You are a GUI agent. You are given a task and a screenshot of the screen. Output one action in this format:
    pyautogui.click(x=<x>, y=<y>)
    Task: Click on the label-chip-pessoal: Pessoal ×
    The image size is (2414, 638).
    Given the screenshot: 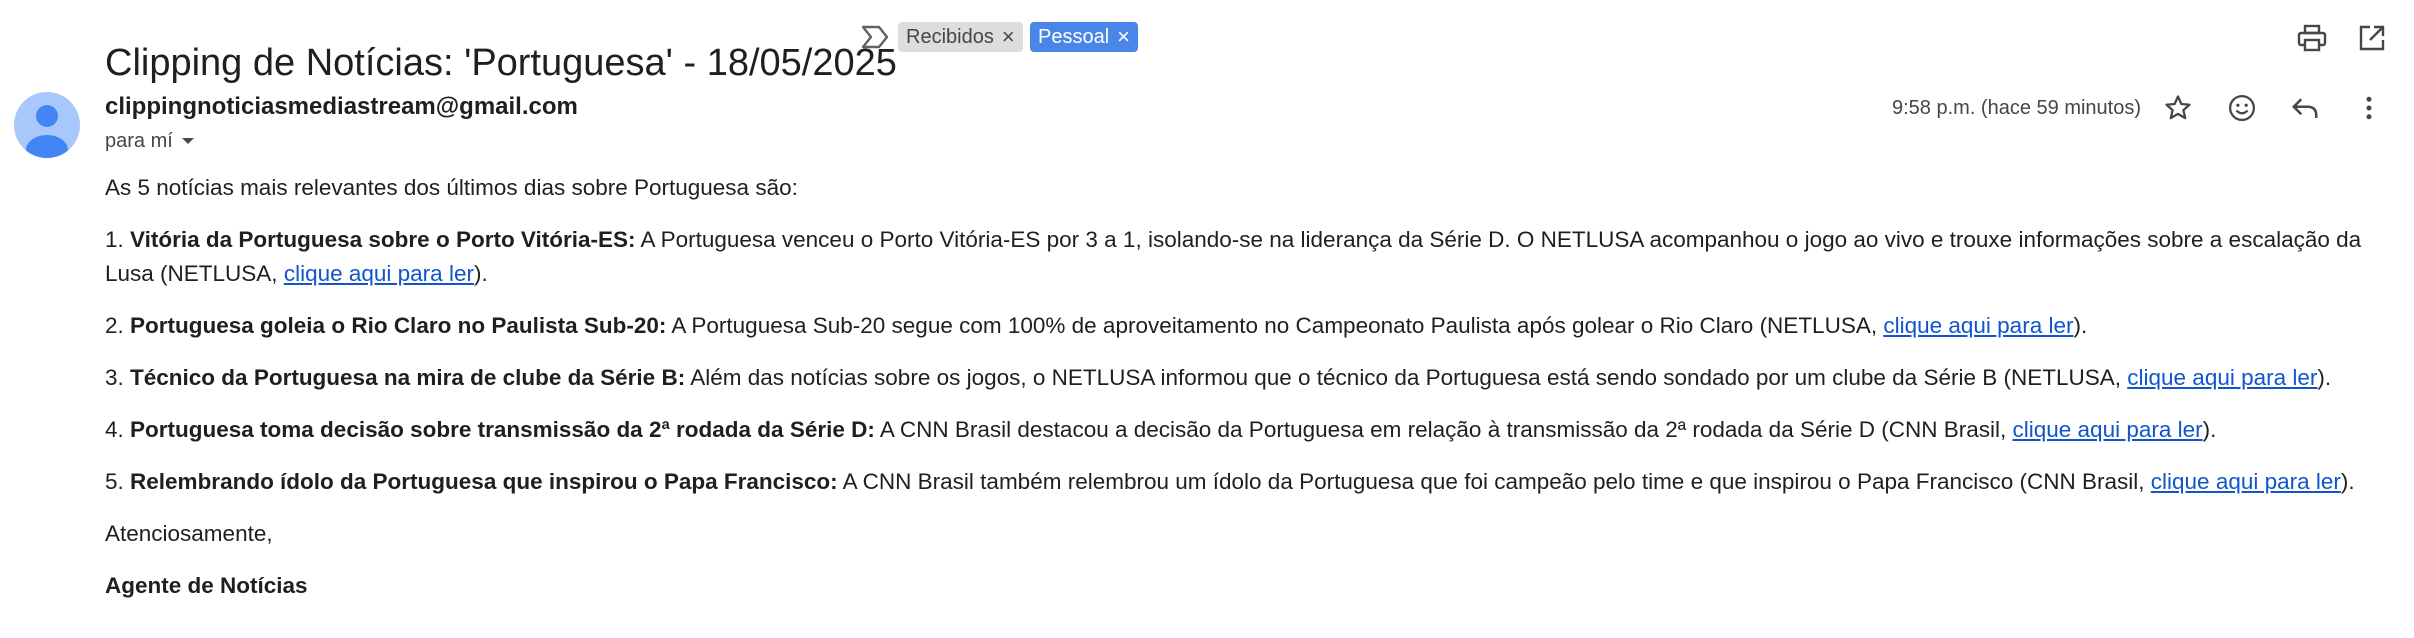 What is the action you would take?
    pyautogui.click(x=1084, y=37)
    